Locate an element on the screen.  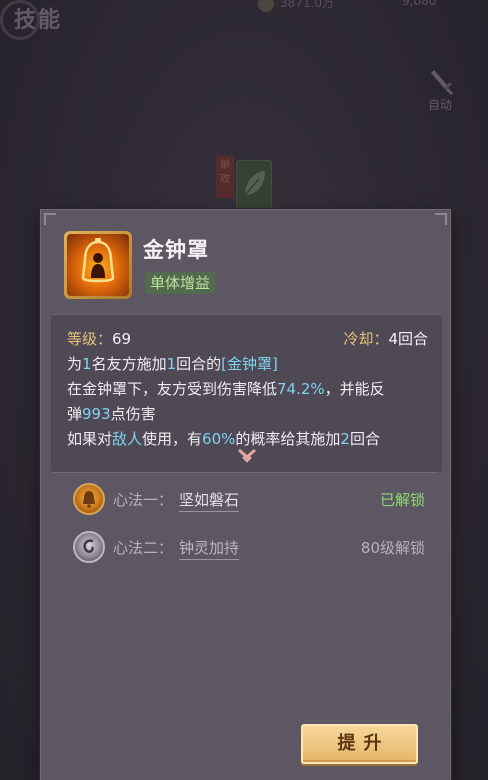
method-status: 已解锁 is located at coordinates (402, 500).